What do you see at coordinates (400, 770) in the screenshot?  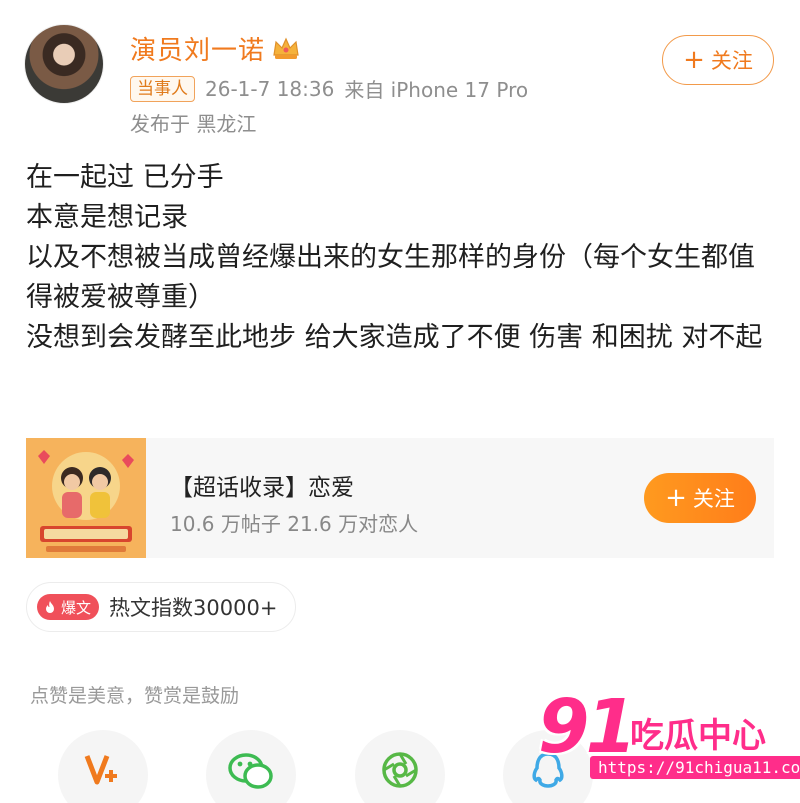 I see `moments-icon` at bounding box center [400, 770].